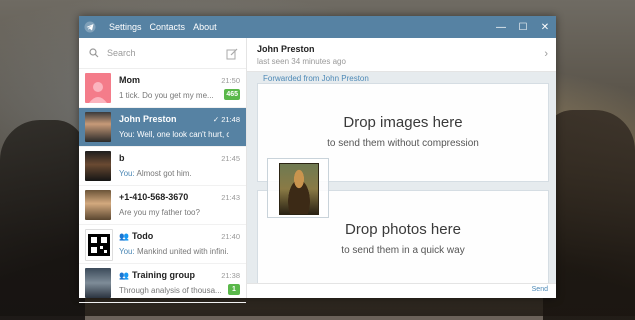 This screenshot has width=635, height=320. Describe the element at coordinates (230, 158) in the screenshot. I see `chat-time: 21:45` at that location.